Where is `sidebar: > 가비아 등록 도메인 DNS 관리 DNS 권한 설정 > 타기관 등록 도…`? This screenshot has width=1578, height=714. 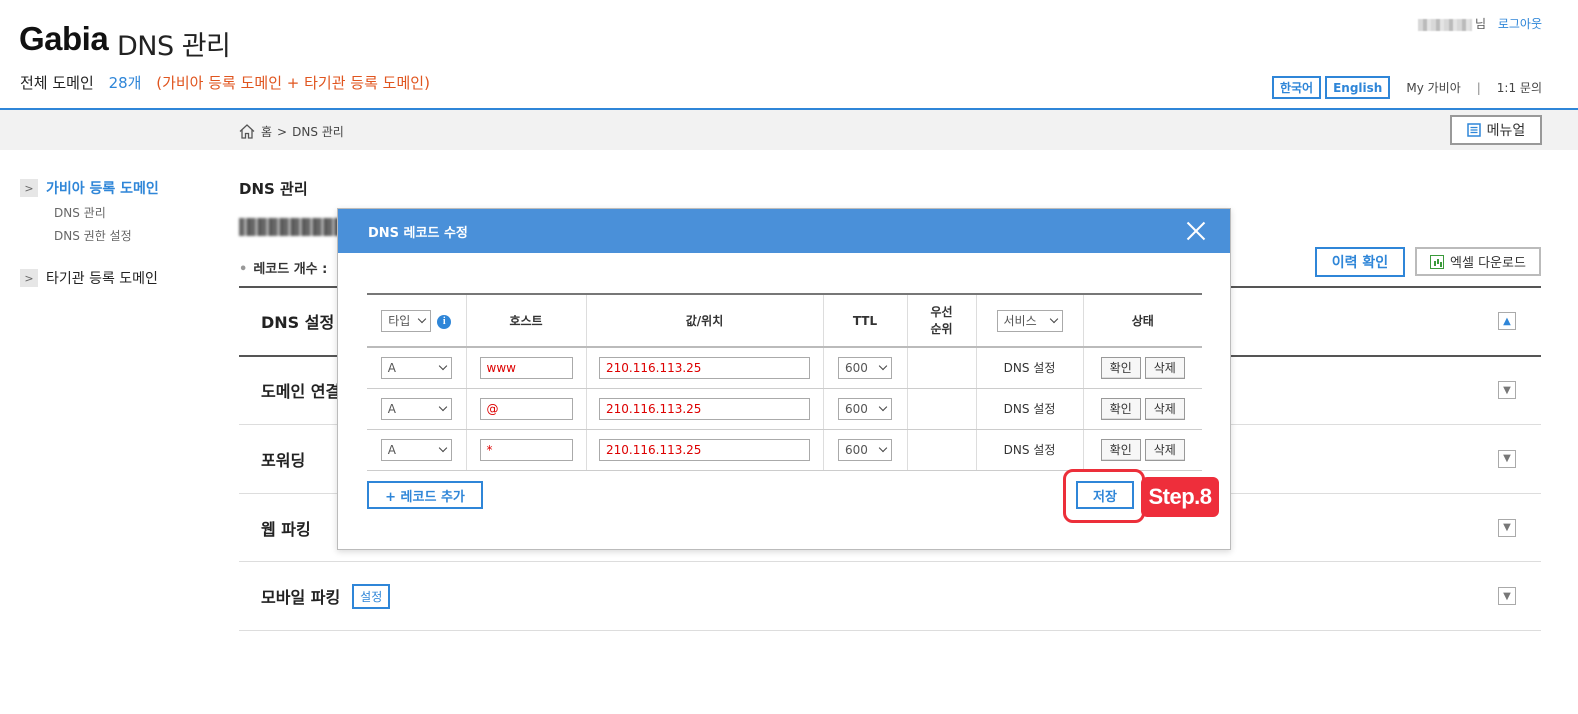 sidebar: > 가비아 등록 도메인 DNS 관리 DNS 권한 설정 > 타기관 등록 도… is located at coordinates (120, 236).